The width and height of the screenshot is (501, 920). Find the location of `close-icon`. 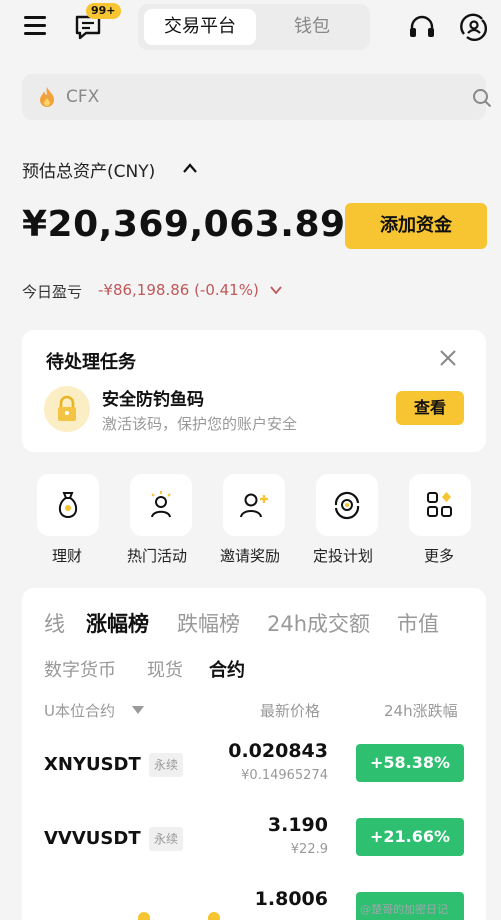

close-icon is located at coordinates (448, 358).